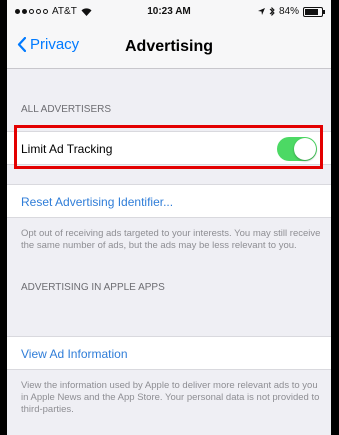  I want to click on page-title: Advertising, so click(168, 46).